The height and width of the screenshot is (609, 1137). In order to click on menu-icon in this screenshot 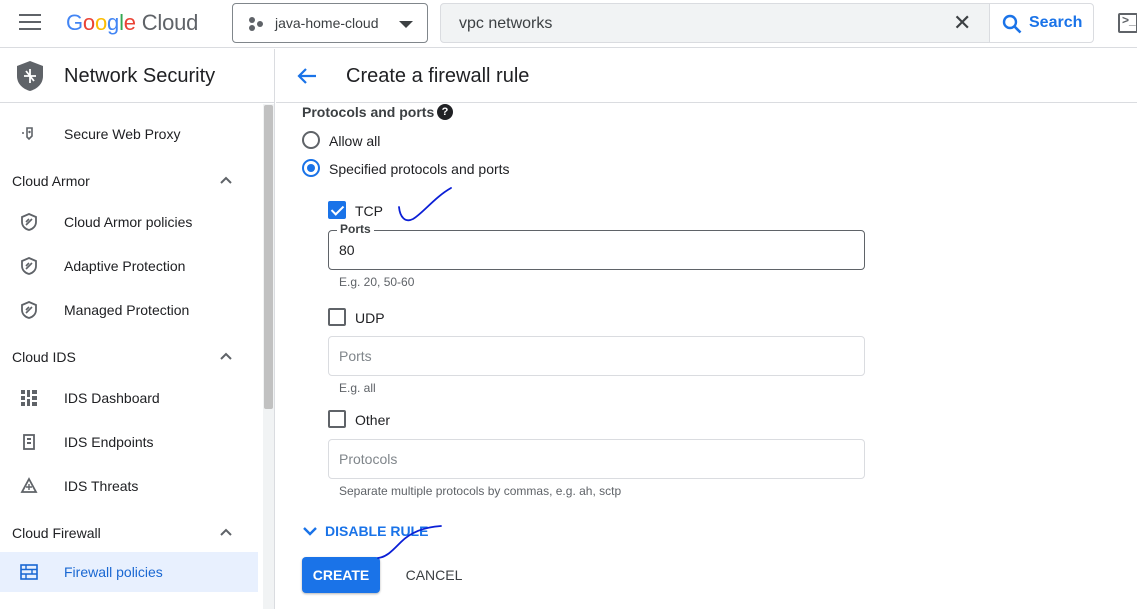, I will do `click(30, 23)`.